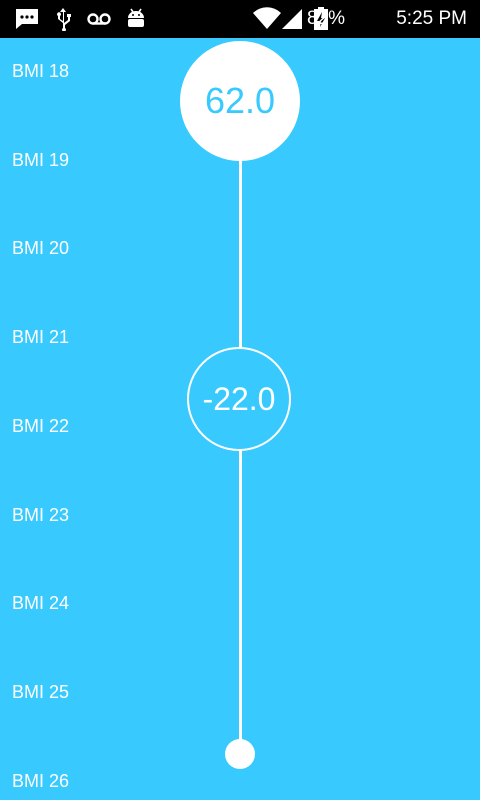 The width and height of the screenshot is (480, 800). What do you see at coordinates (41, 603) in the screenshot?
I see `bmi-label-24: BMI 24` at bounding box center [41, 603].